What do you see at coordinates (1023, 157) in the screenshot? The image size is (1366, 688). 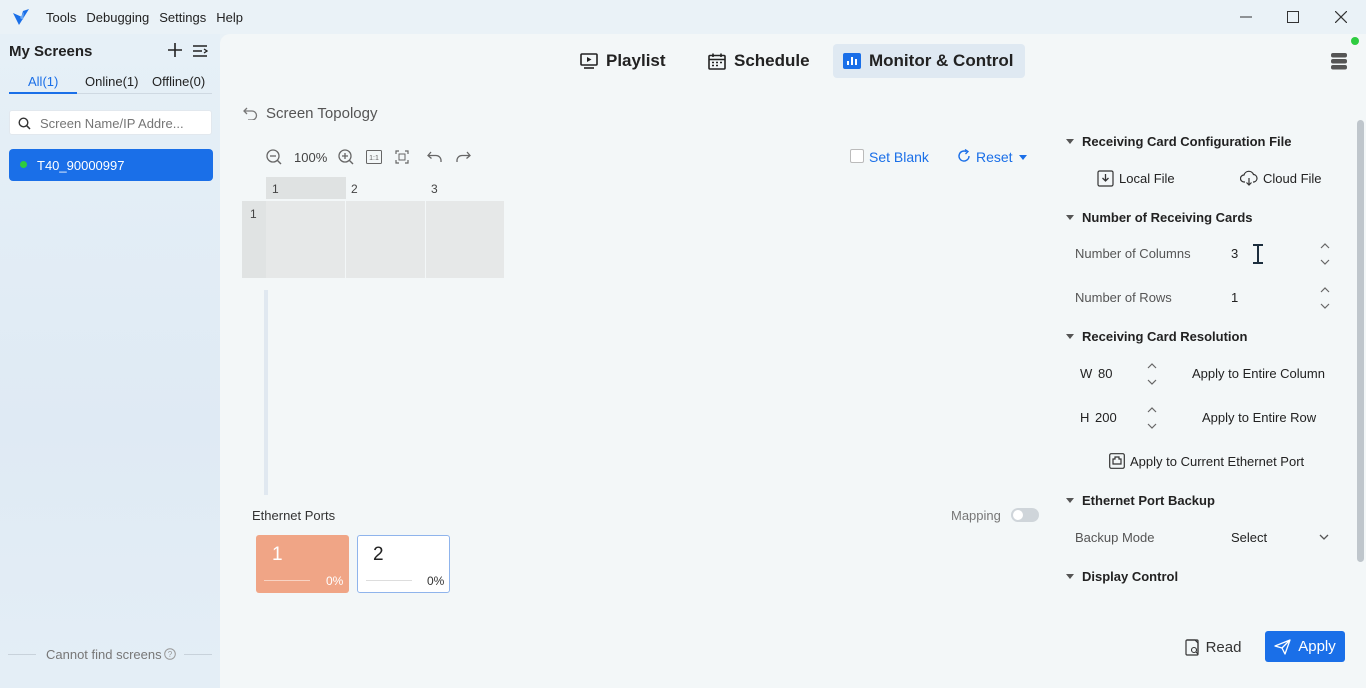 I see `reset-dropdown-icon` at bounding box center [1023, 157].